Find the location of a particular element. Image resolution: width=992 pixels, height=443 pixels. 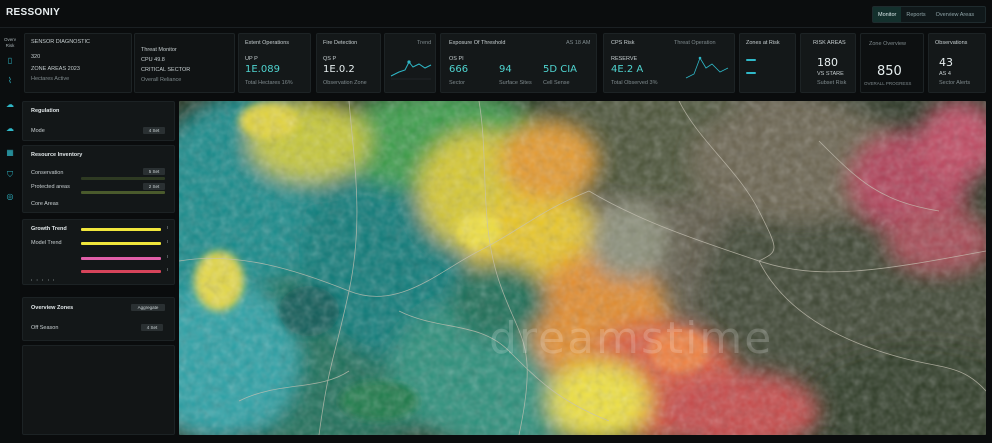

inventory-pill: 2 Set is located at coordinates (154, 186).